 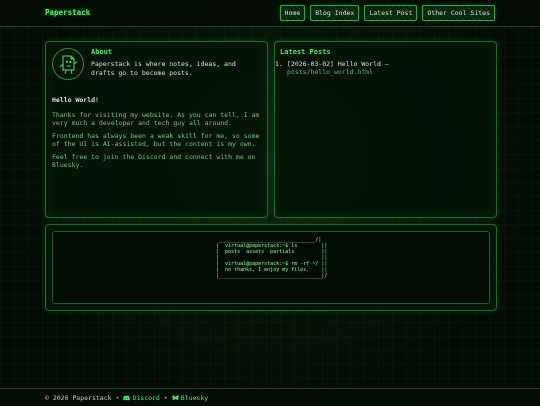 I want to click on avatar, so click(x=68, y=64).